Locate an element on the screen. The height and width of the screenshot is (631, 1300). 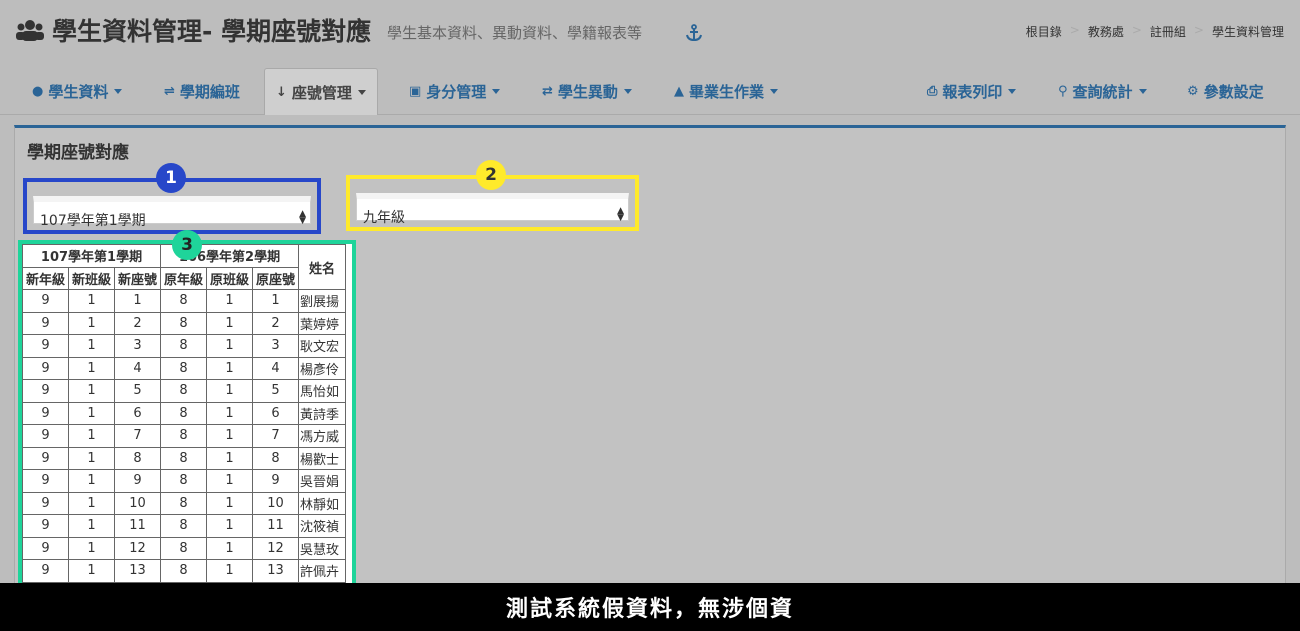
id-card-icon: ▣ is located at coordinates (415, 91).